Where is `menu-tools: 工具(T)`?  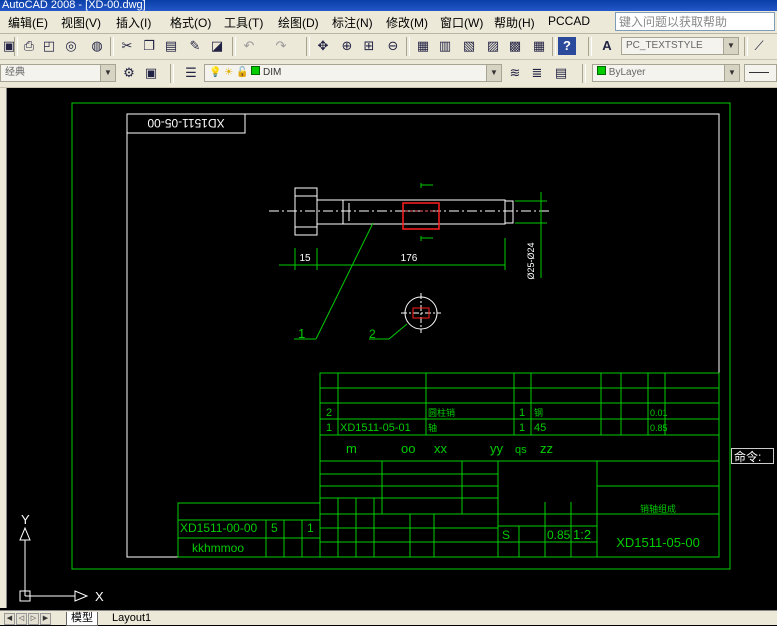 menu-tools: 工具(T) is located at coordinates (243, 22).